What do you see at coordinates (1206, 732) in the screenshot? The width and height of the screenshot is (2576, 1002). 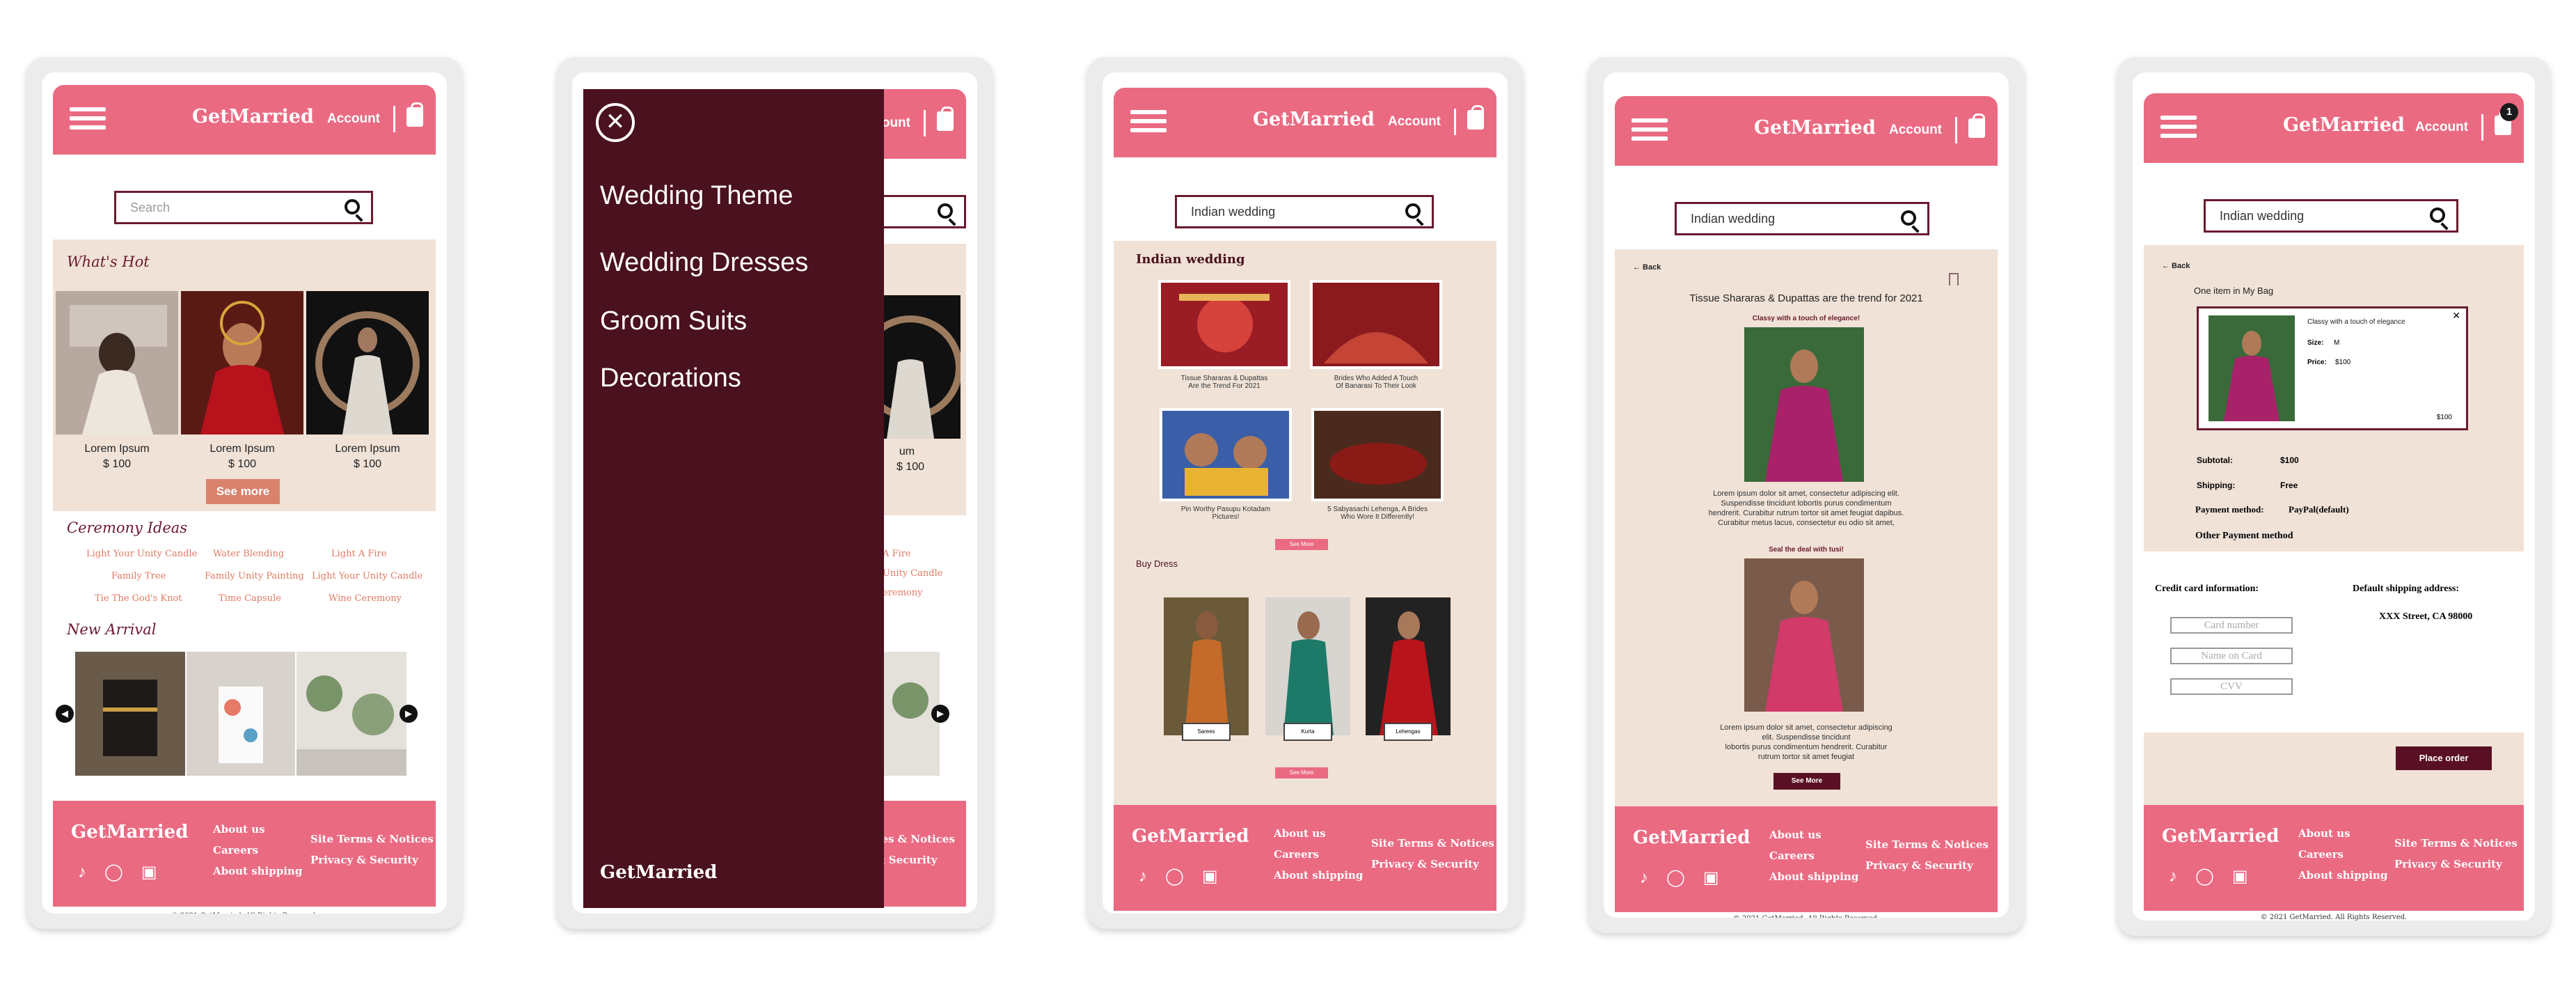 I see `dress-label-sarees: Sarees` at bounding box center [1206, 732].